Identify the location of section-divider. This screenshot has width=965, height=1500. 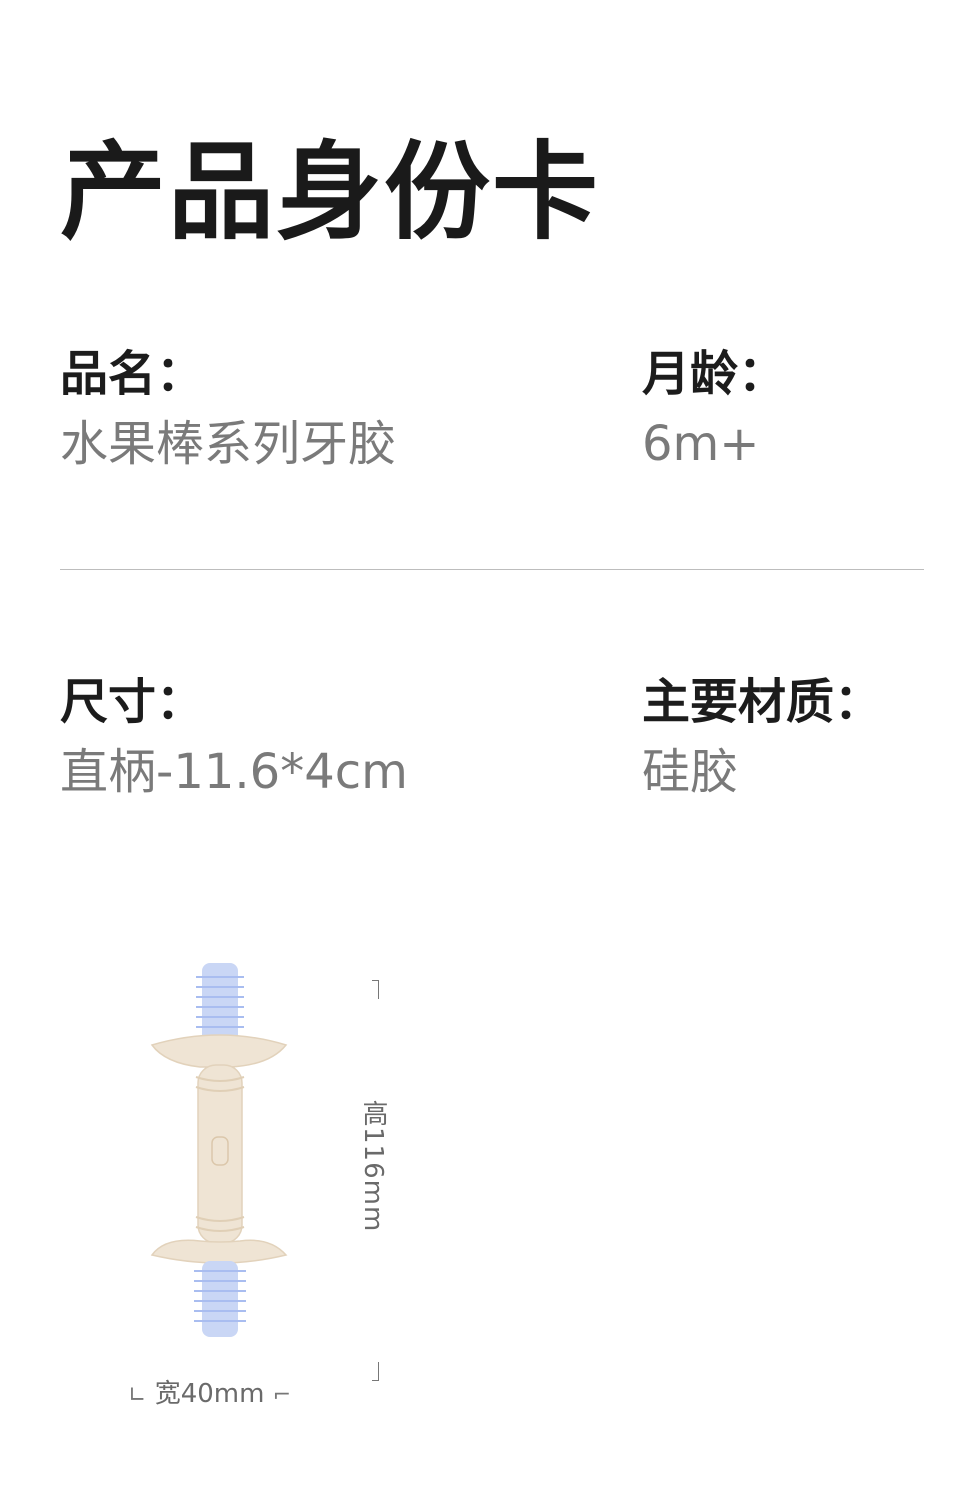
(492, 569).